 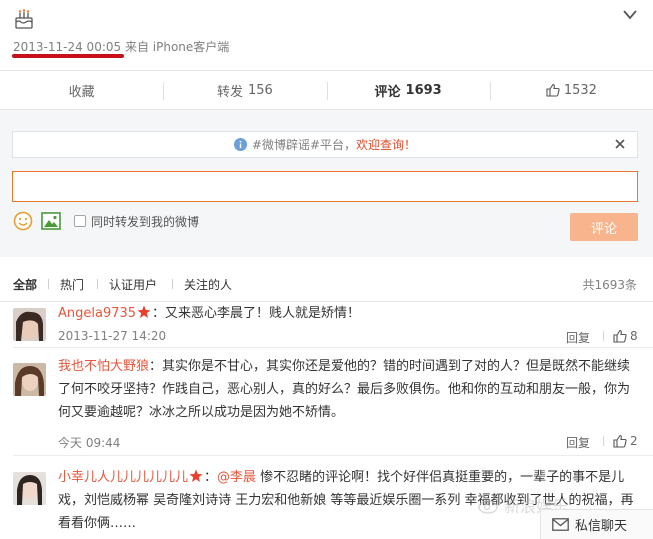 What do you see at coordinates (634, 336) in the screenshot?
I see `comment-like-count: 8` at bounding box center [634, 336].